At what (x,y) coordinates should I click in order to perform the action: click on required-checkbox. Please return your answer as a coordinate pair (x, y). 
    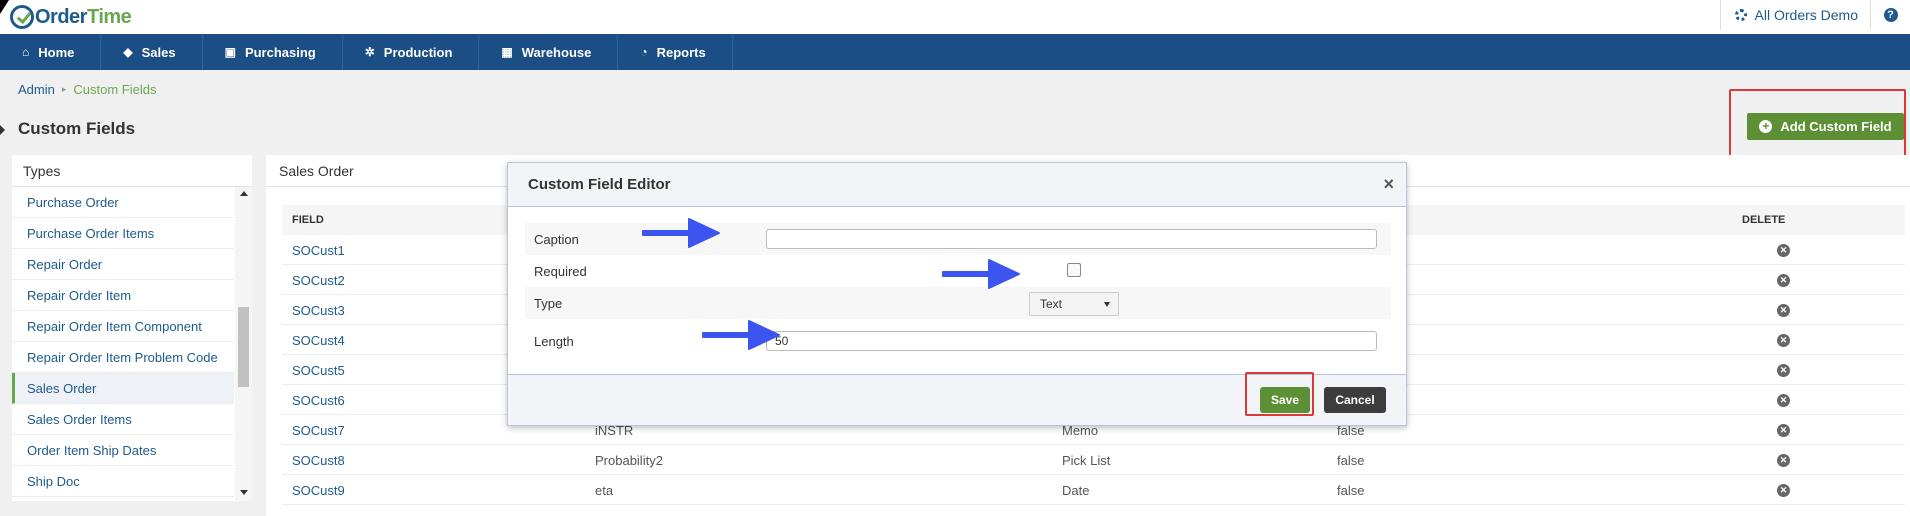
    Looking at the image, I should click on (1074, 270).